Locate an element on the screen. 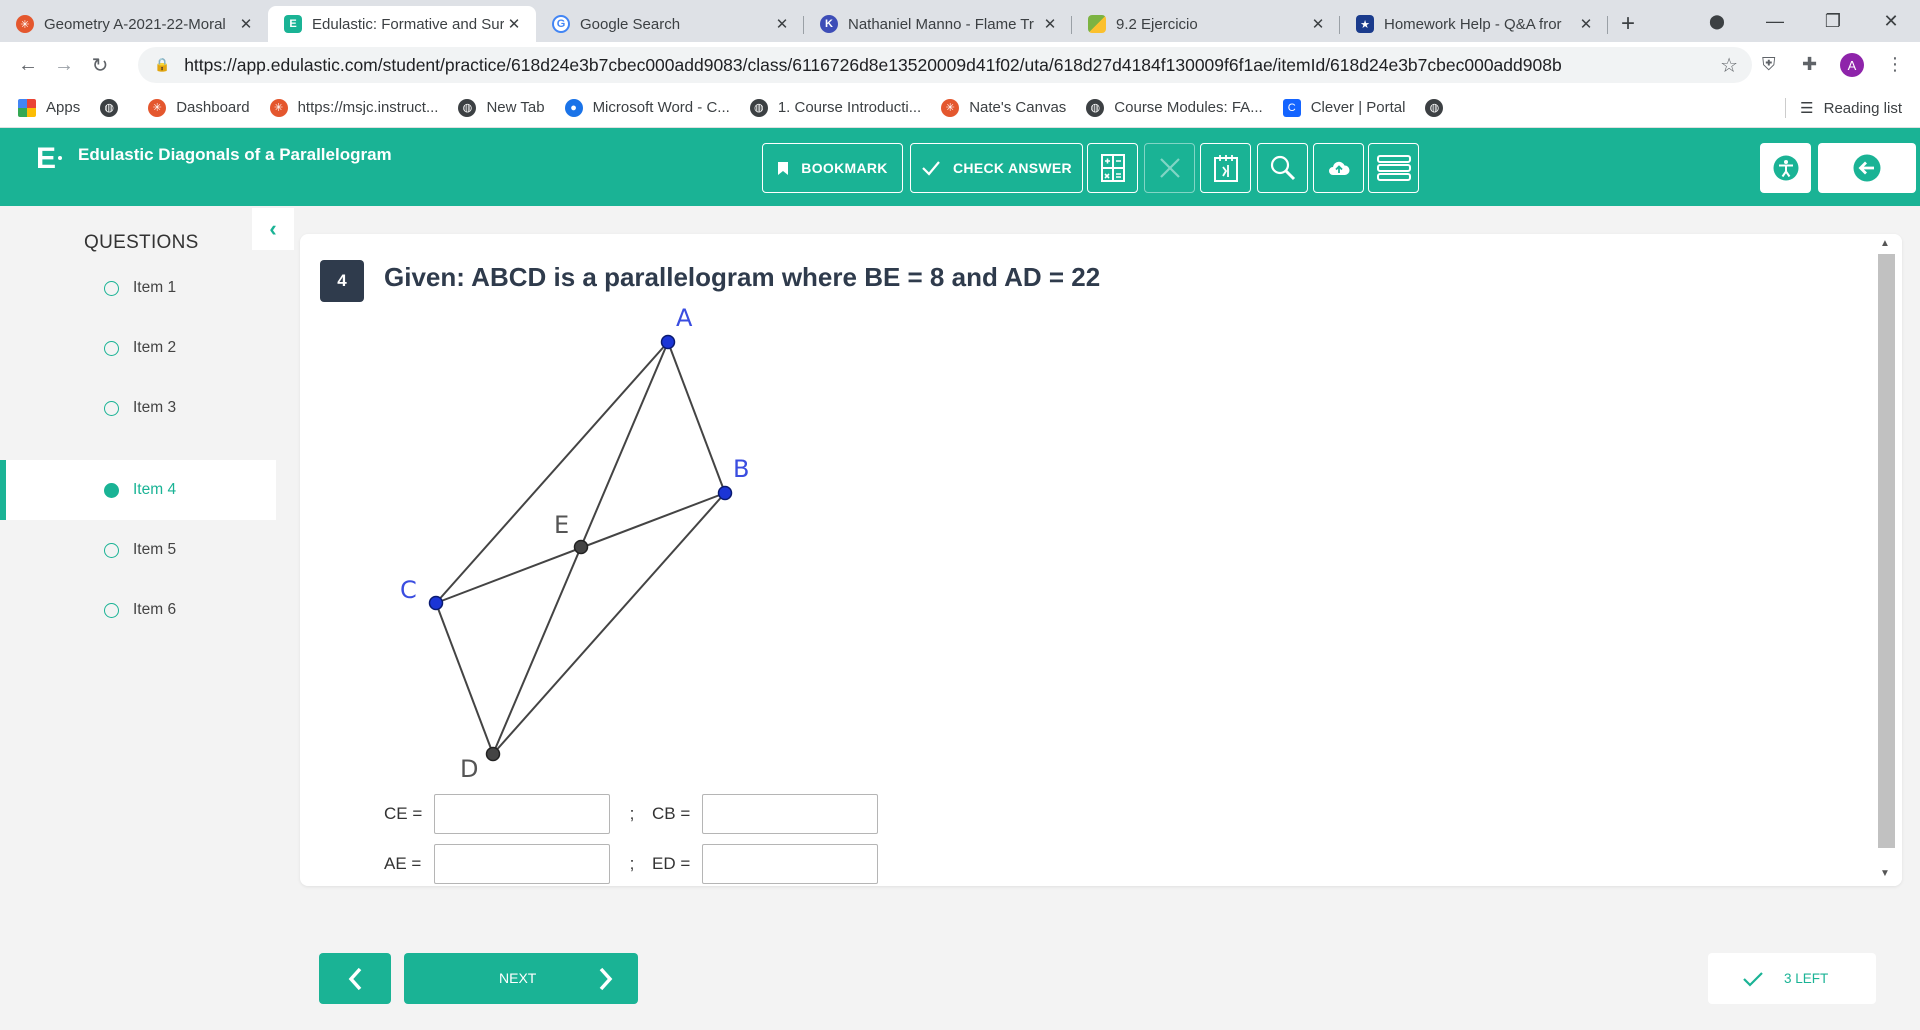 The width and height of the screenshot is (1920, 1030). bookmark-globe-2: ◍ is located at coordinates (1439, 107).